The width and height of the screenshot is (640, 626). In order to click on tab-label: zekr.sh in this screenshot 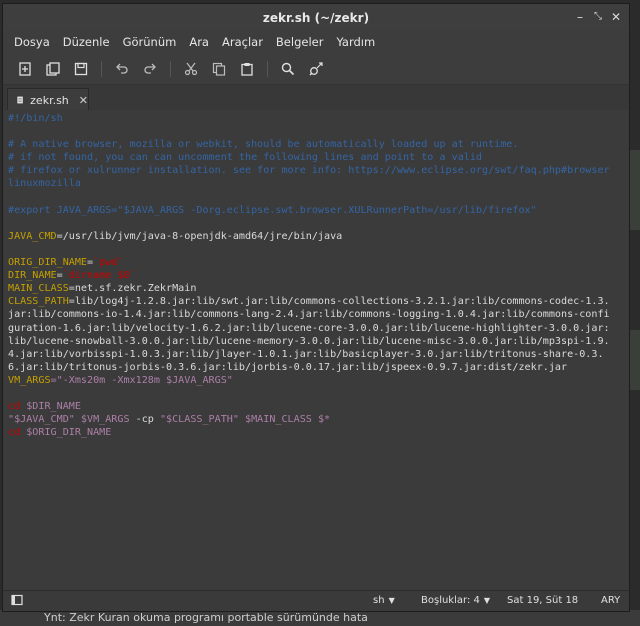, I will do `click(49, 100)`.